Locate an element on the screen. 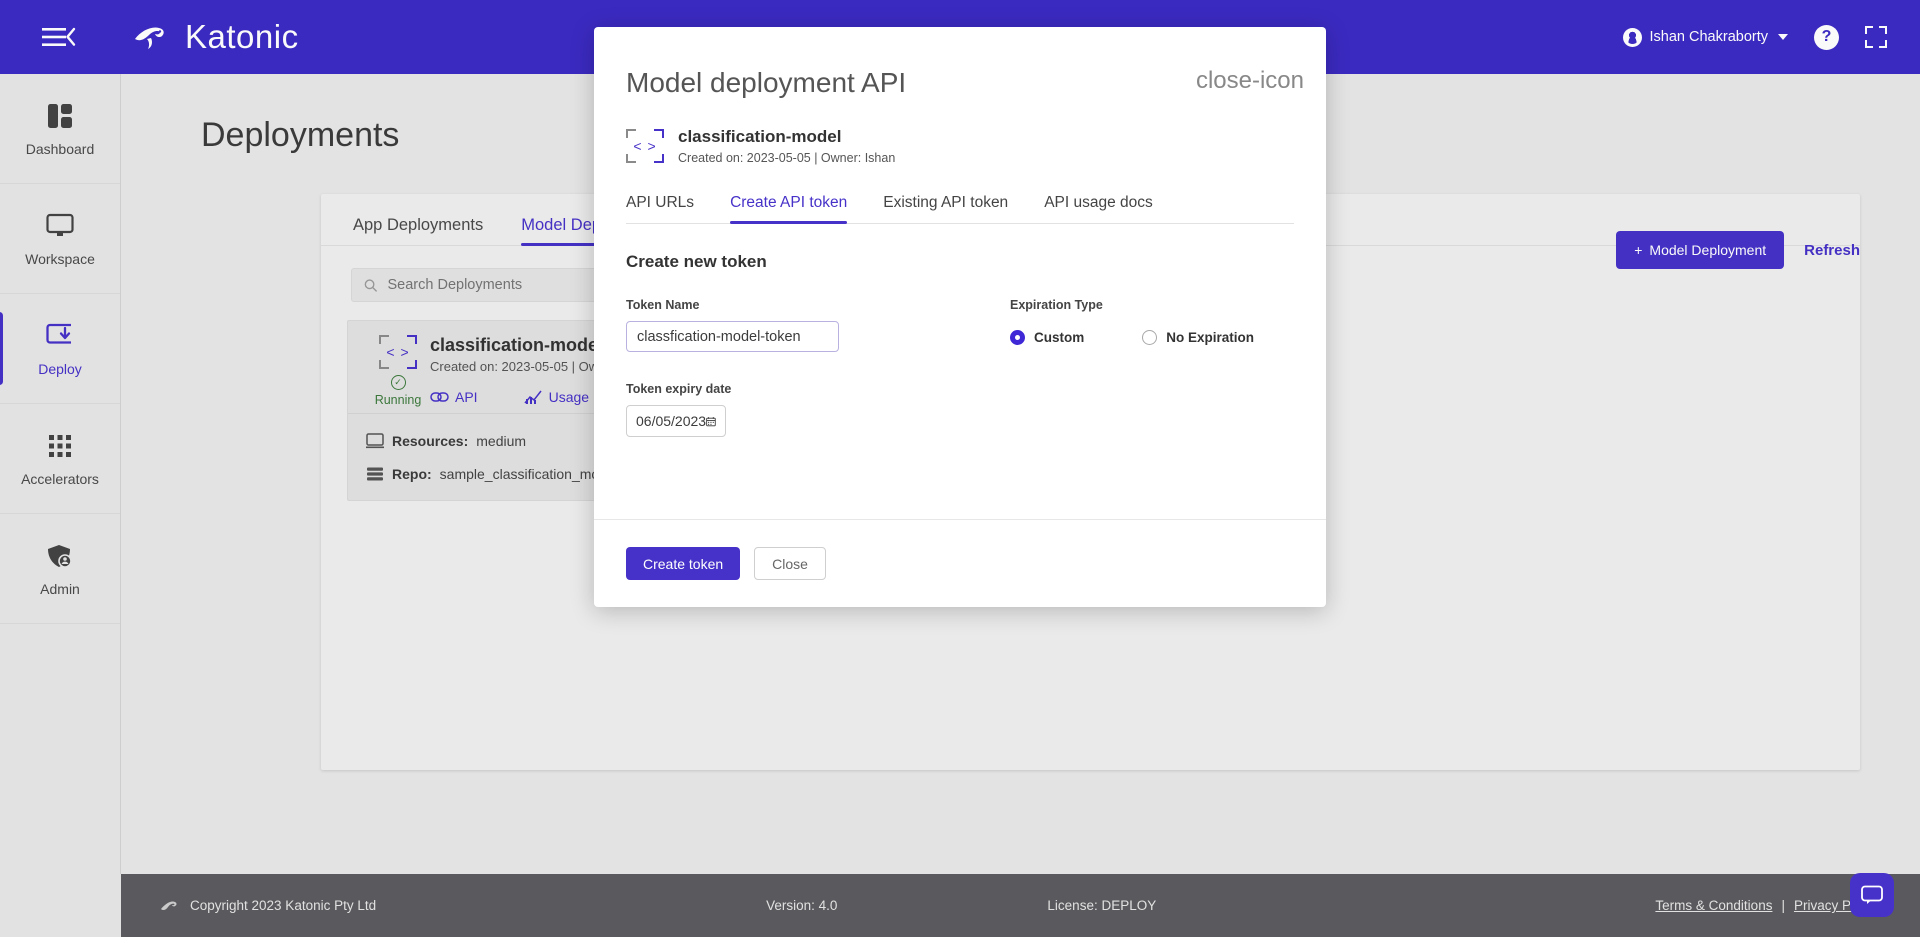 This screenshot has width=1920, height=937. radio-no-expiration-label: No Expiration is located at coordinates (1210, 337).